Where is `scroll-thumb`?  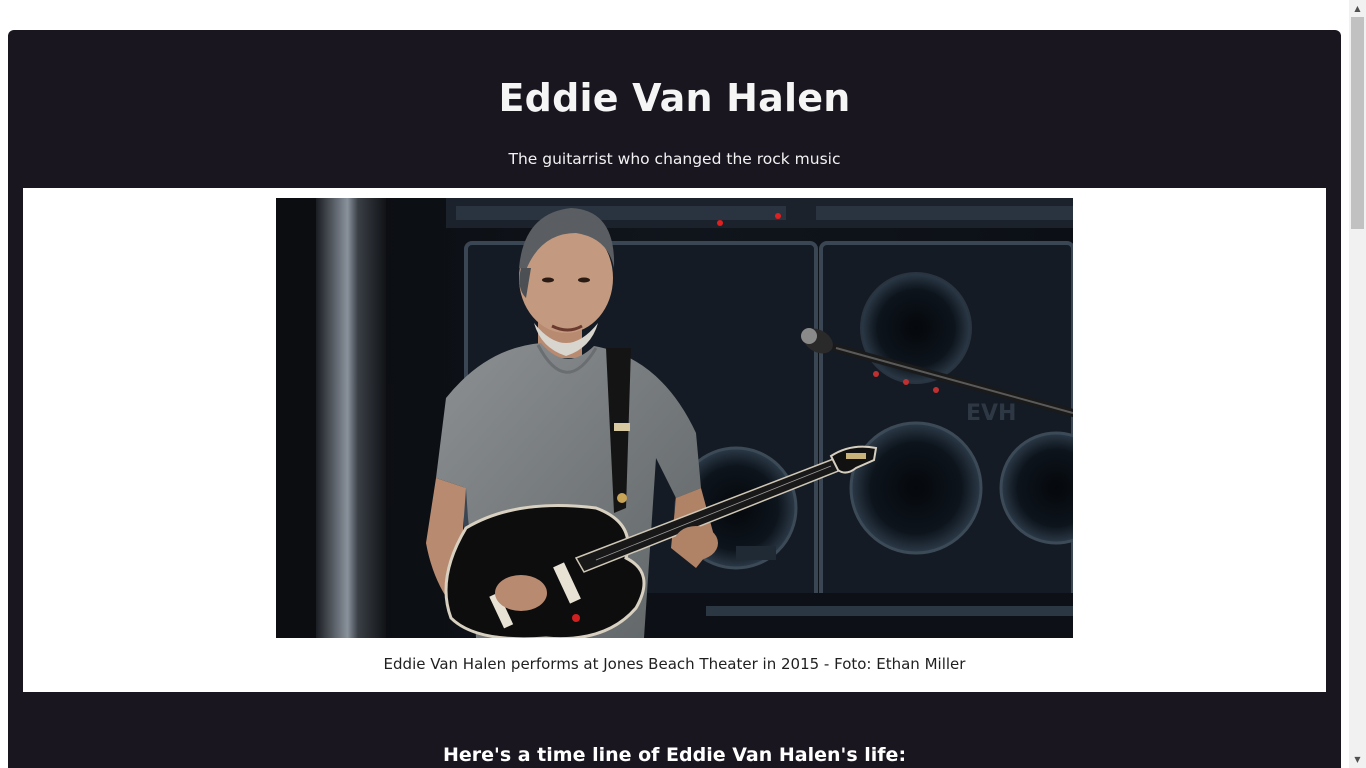 scroll-thumb is located at coordinates (1357, 123).